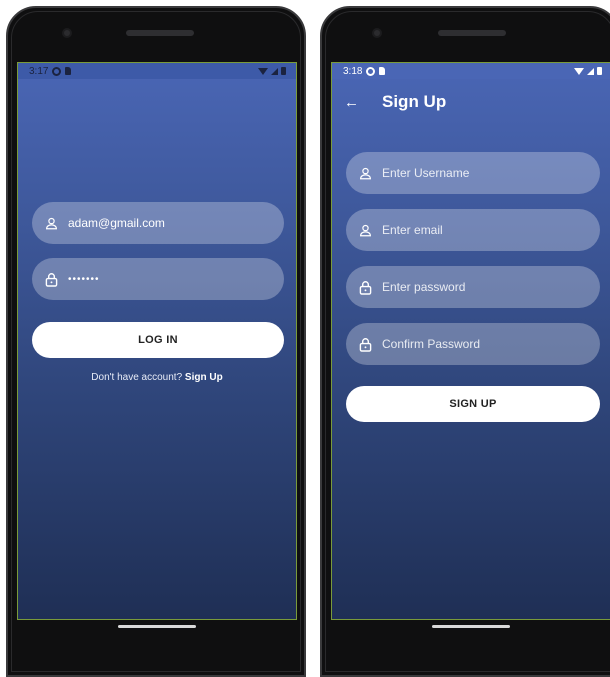 Image resolution: width=610 pixels, height=677 pixels. Describe the element at coordinates (137, 377) in the screenshot. I see `signup-prompt-text: Don't have account?` at that location.